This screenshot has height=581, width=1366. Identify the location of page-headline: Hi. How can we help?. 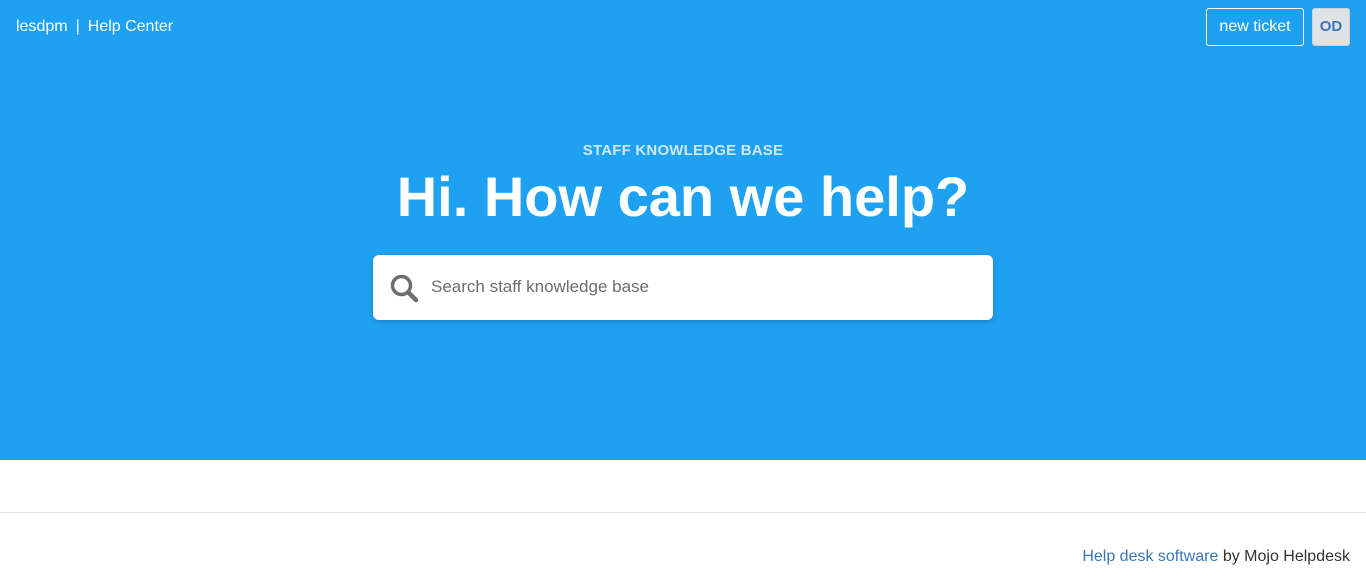
(683, 196).